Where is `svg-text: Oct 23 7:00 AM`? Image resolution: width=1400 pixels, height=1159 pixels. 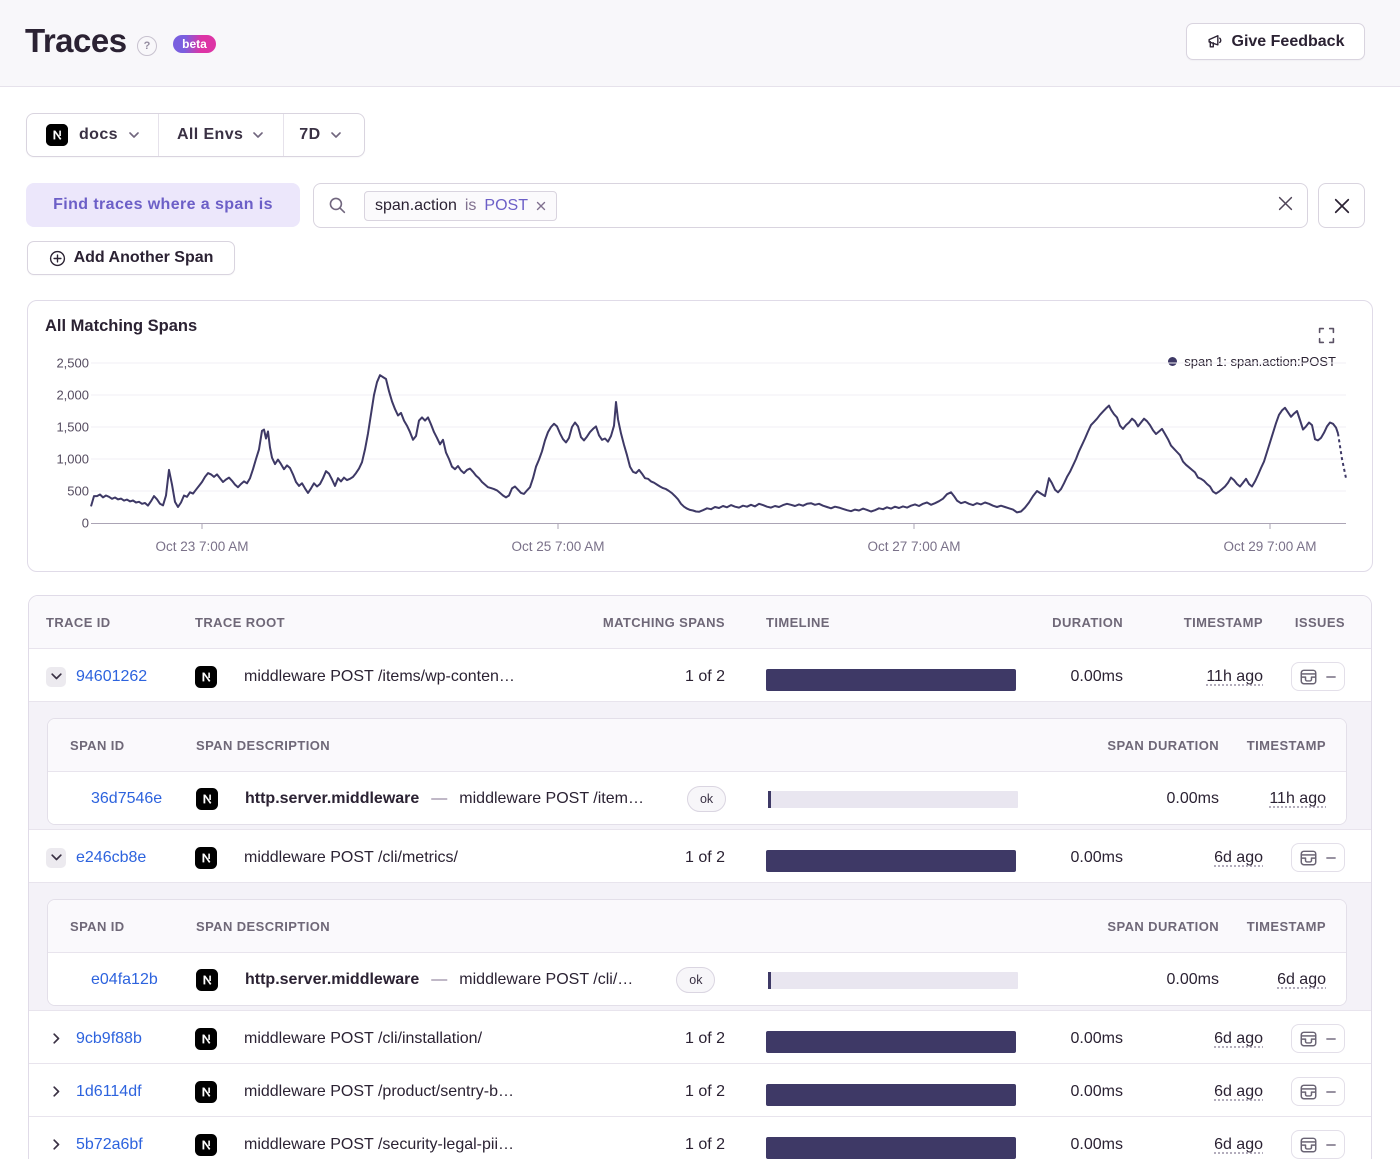
svg-text: Oct 23 7:00 AM is located at coordinates (201, 546).